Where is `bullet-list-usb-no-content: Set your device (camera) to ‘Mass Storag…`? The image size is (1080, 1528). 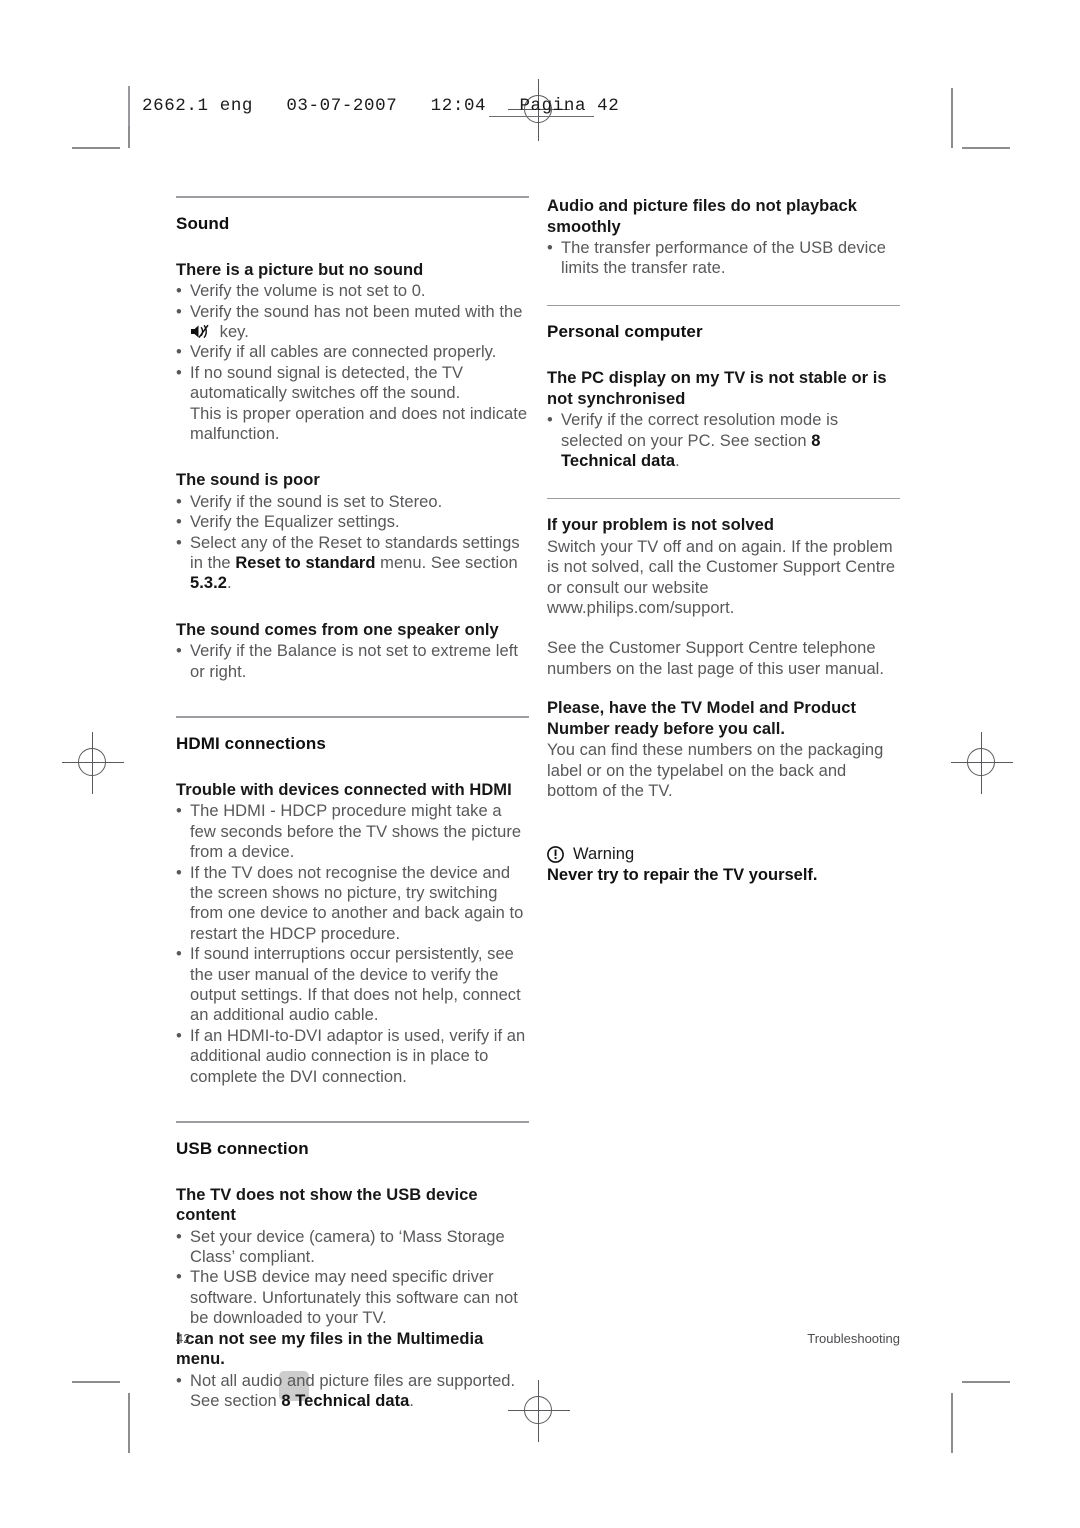
bullet-list-usb-no-content: Set your device (camera) to ‘Mass Storag… is located at coordinates (352, 1278).